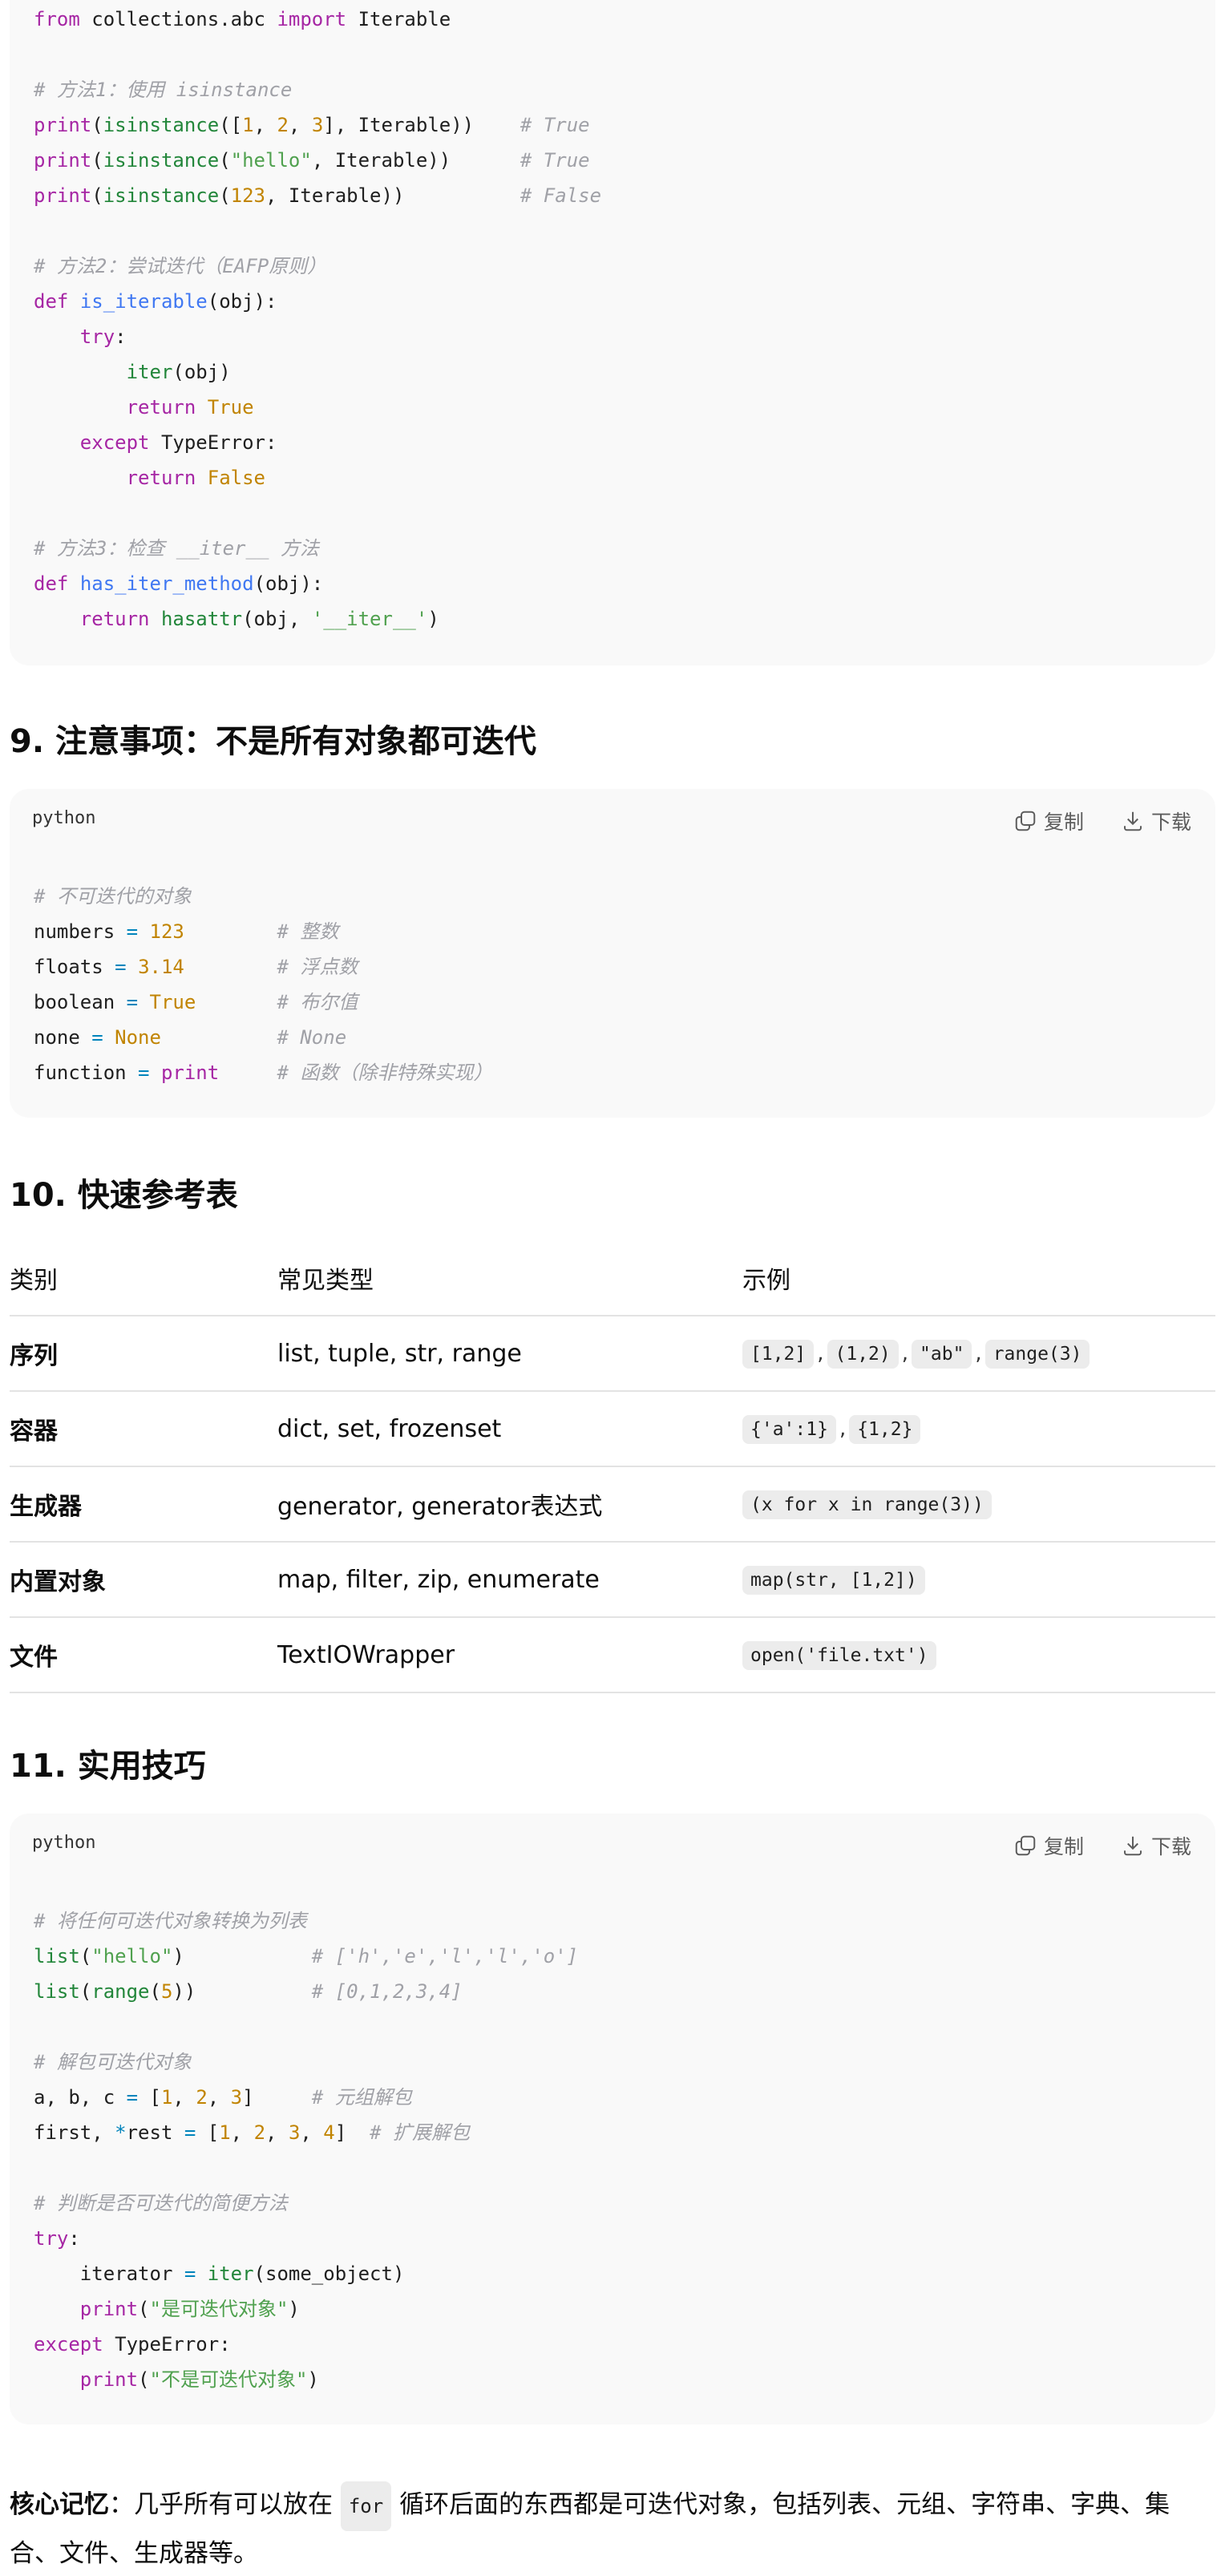  I want to click on code-line: # 解包可迭代对象, so click(306, 2062).